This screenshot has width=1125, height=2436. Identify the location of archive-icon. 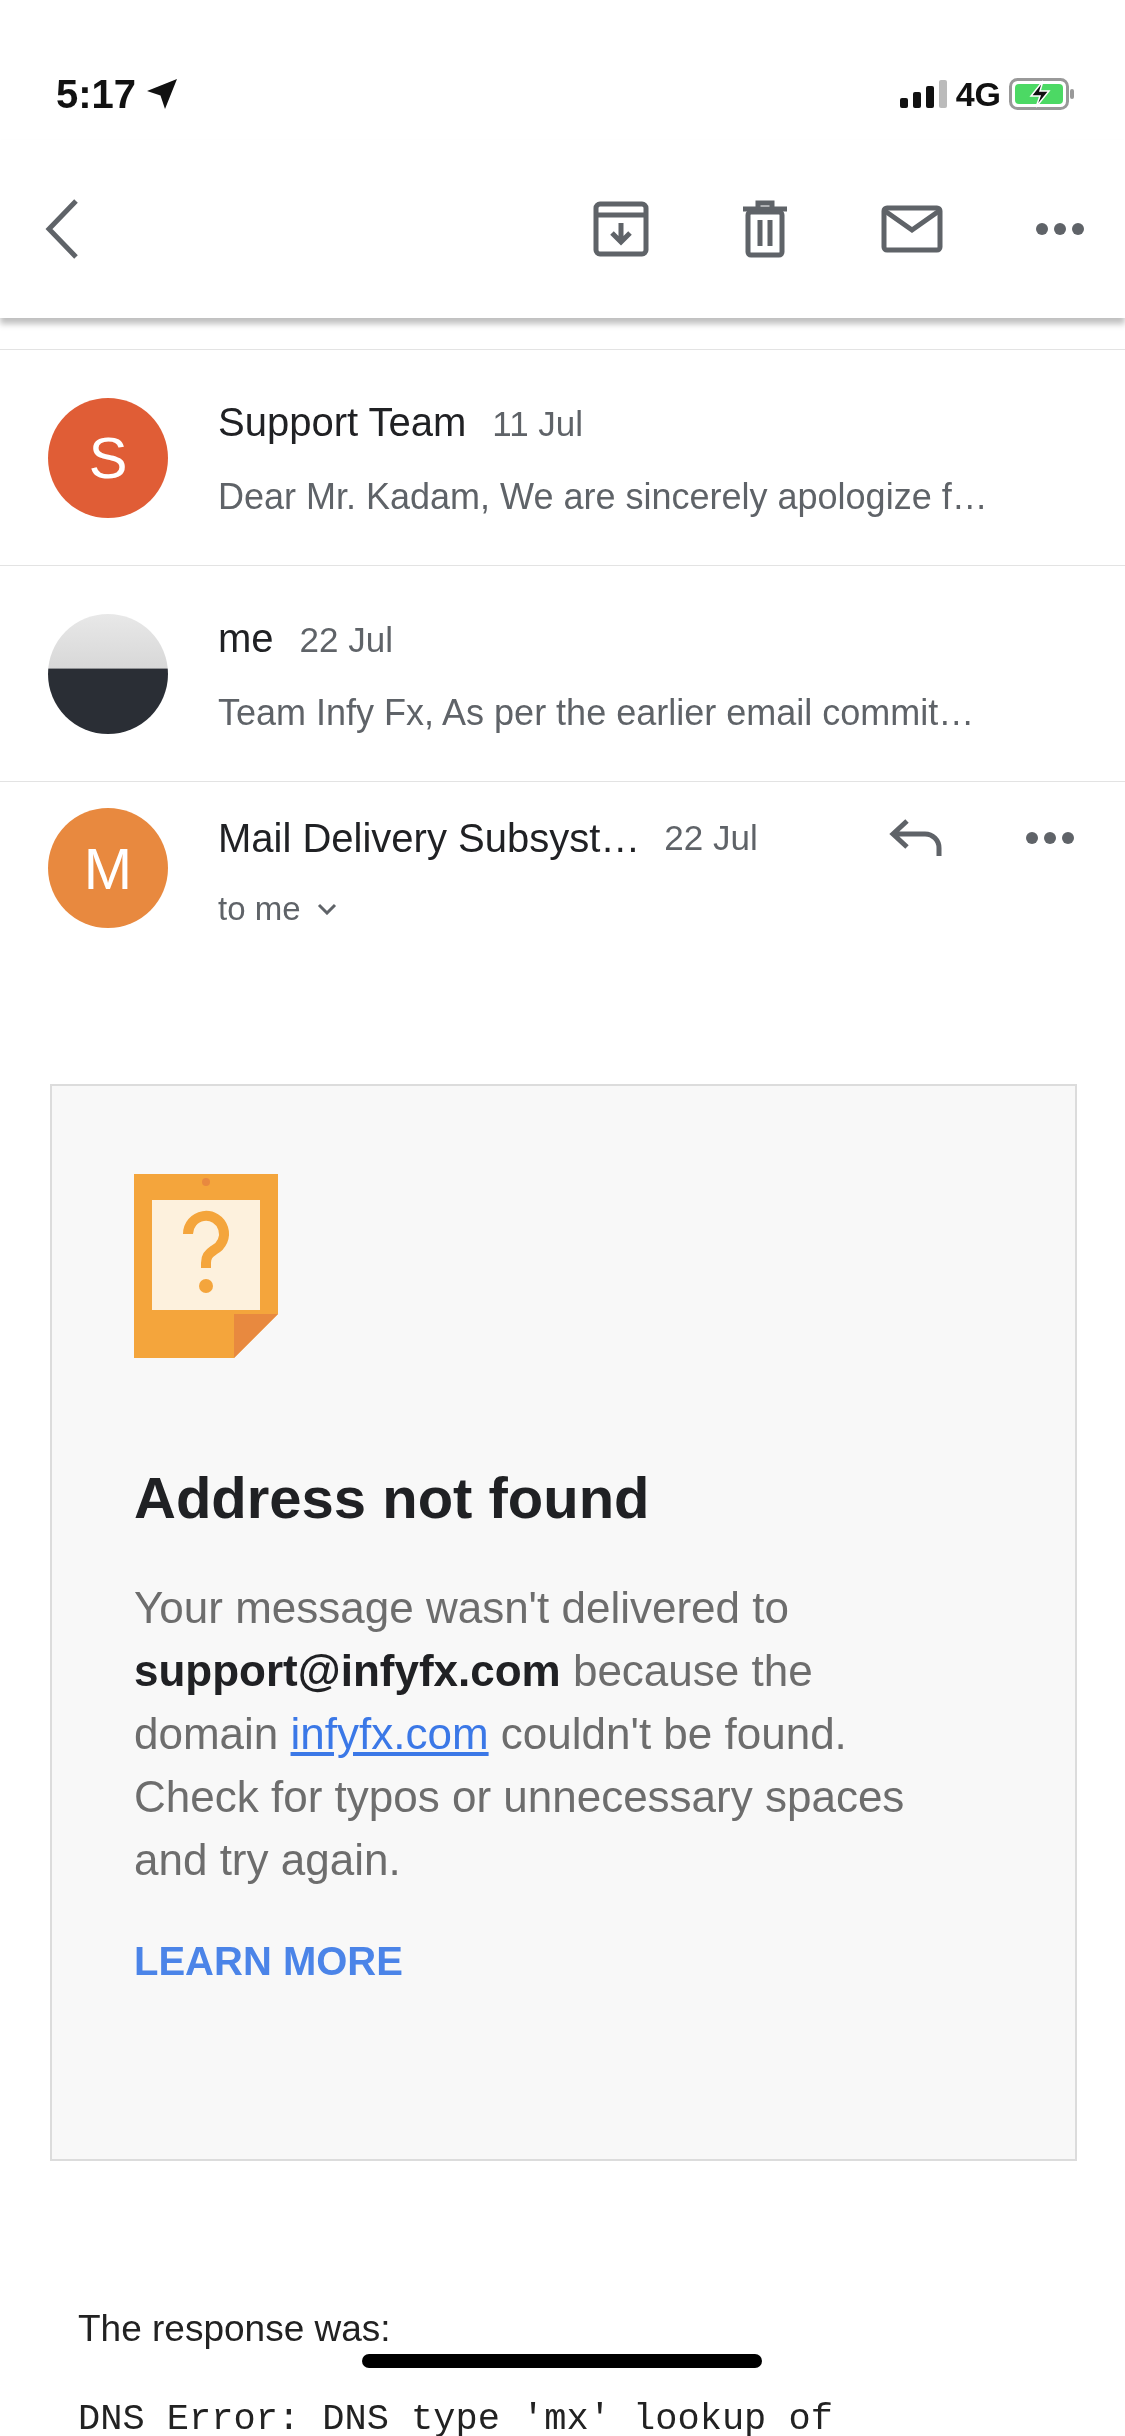
(621, 229).